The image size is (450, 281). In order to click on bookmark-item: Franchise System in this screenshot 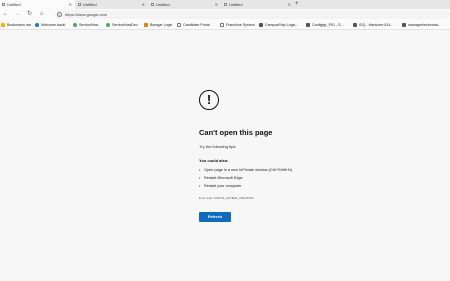, I will do `click(238, 25)`.